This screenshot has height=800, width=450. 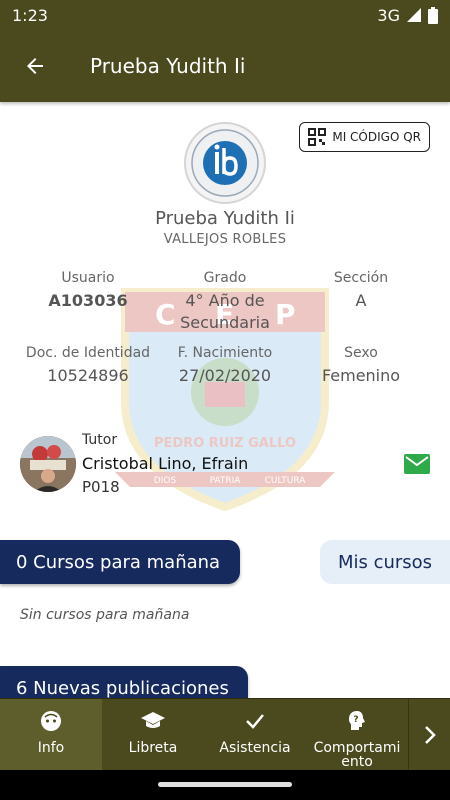 I want to click on arrow-back-icon, so click(x=35, y=66).